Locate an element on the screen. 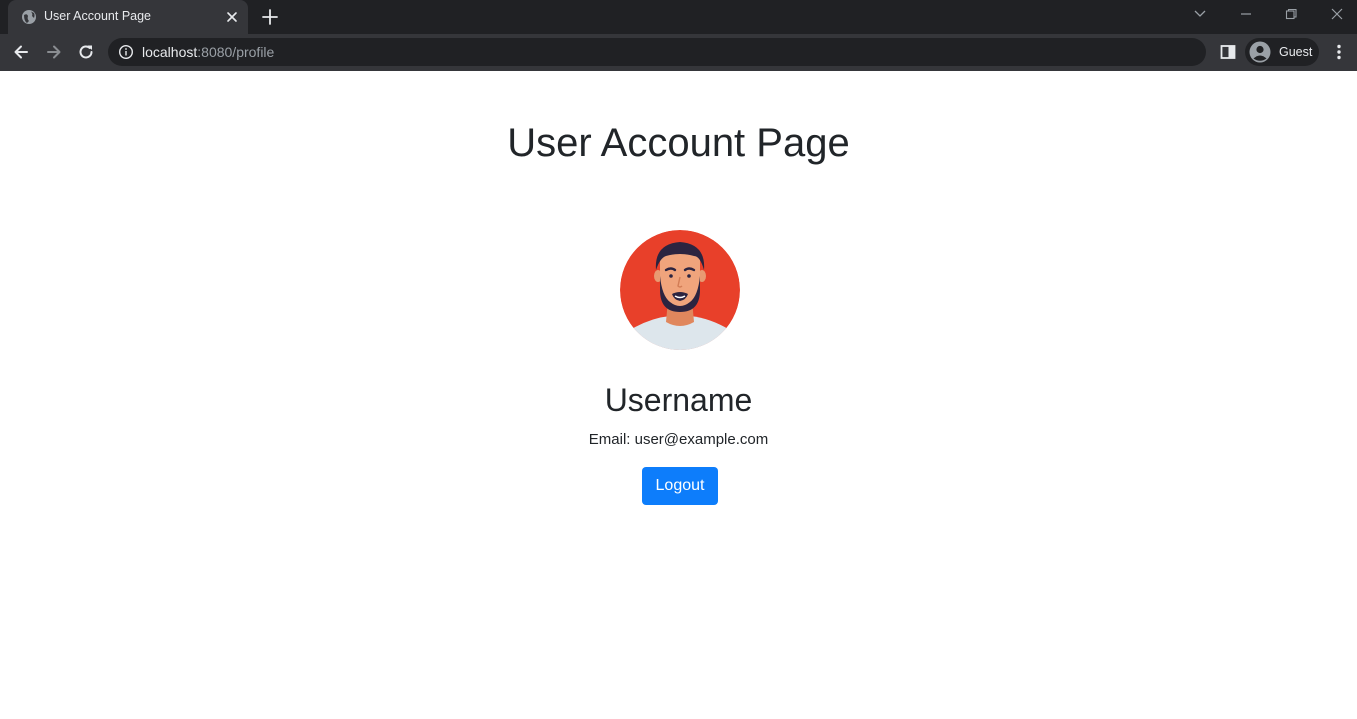 Image resolution: width=1357 pixels, height=719 pixels. back-icon is located at coordinates (21, 52).